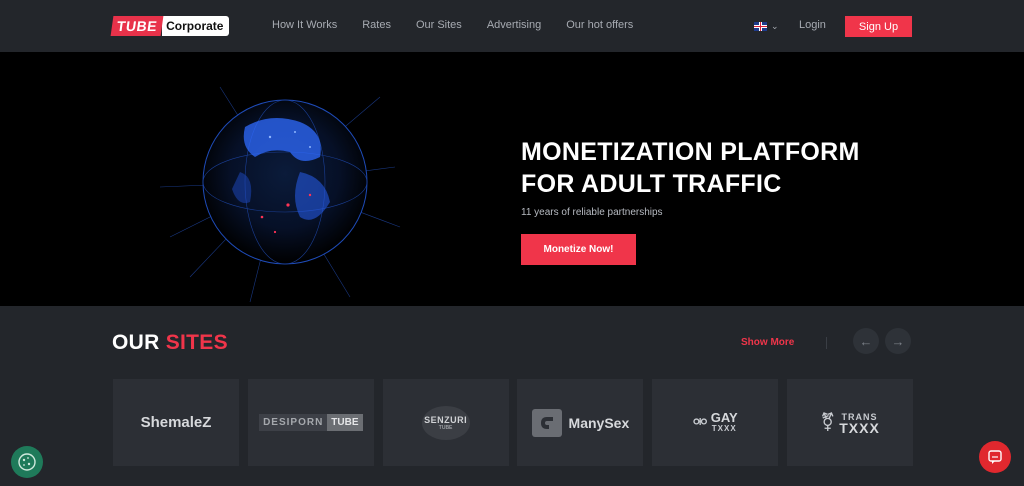 The width and height of the screenshot is (1024, 486). I want to click on transgender-symbol-icon: ⚧, so click(828, 422).